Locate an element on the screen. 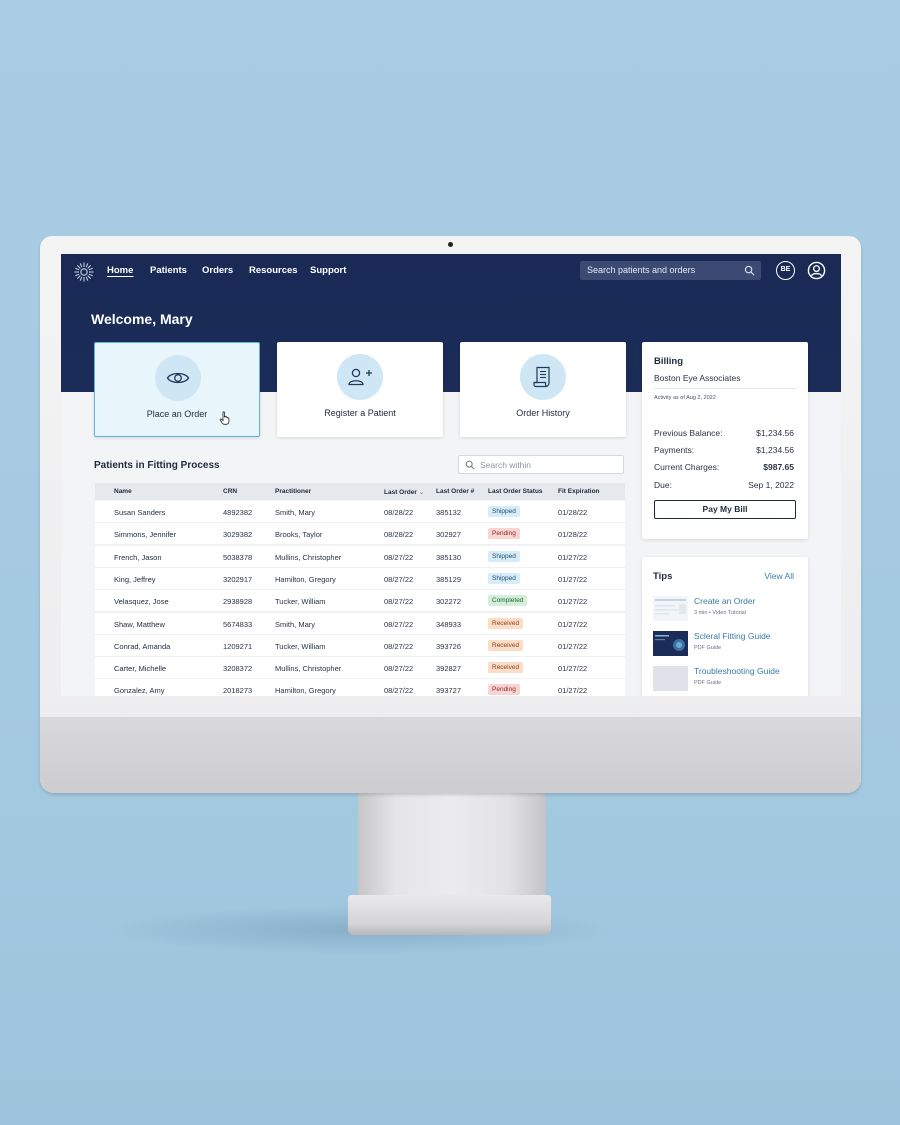 The width and height of the screenshot is (900, 1125). cell-crn: 3202917 is located at coordinates (238, 579).